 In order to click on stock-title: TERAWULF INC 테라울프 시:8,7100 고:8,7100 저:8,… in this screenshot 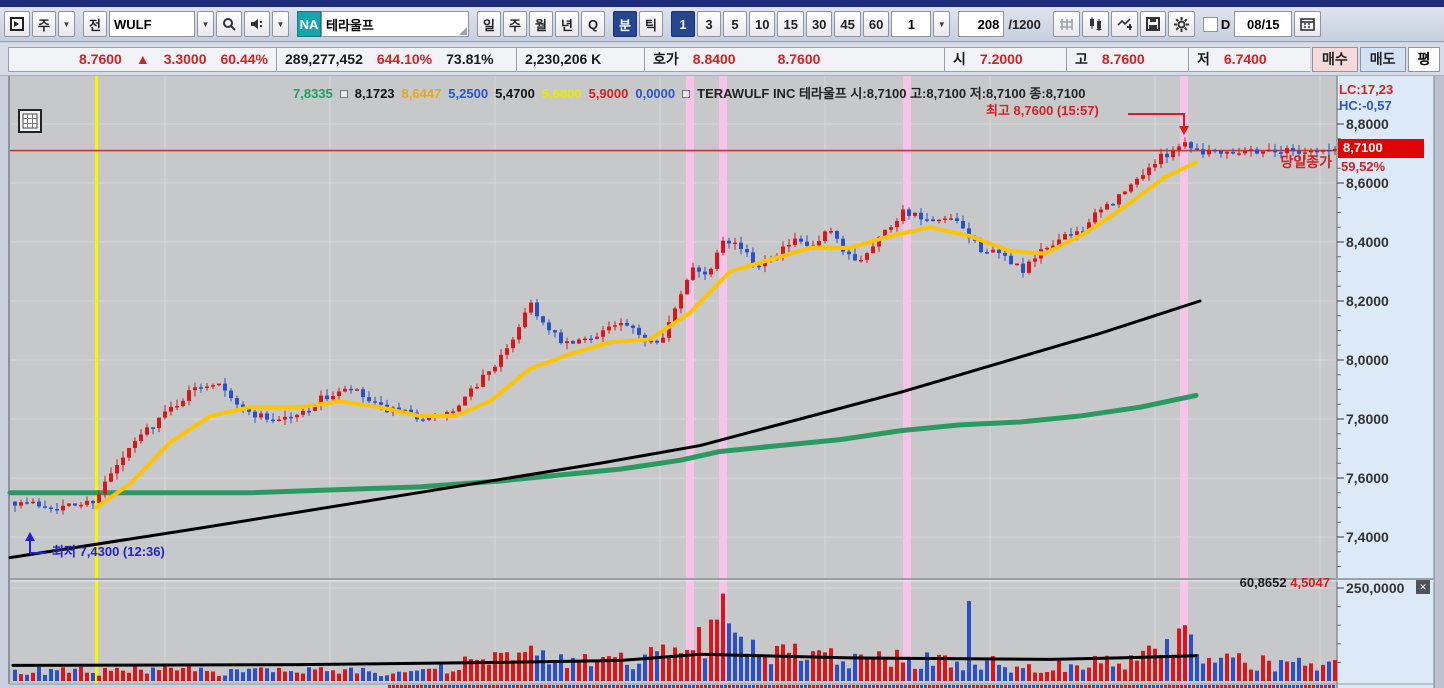, I will do `click(891, 93)`.